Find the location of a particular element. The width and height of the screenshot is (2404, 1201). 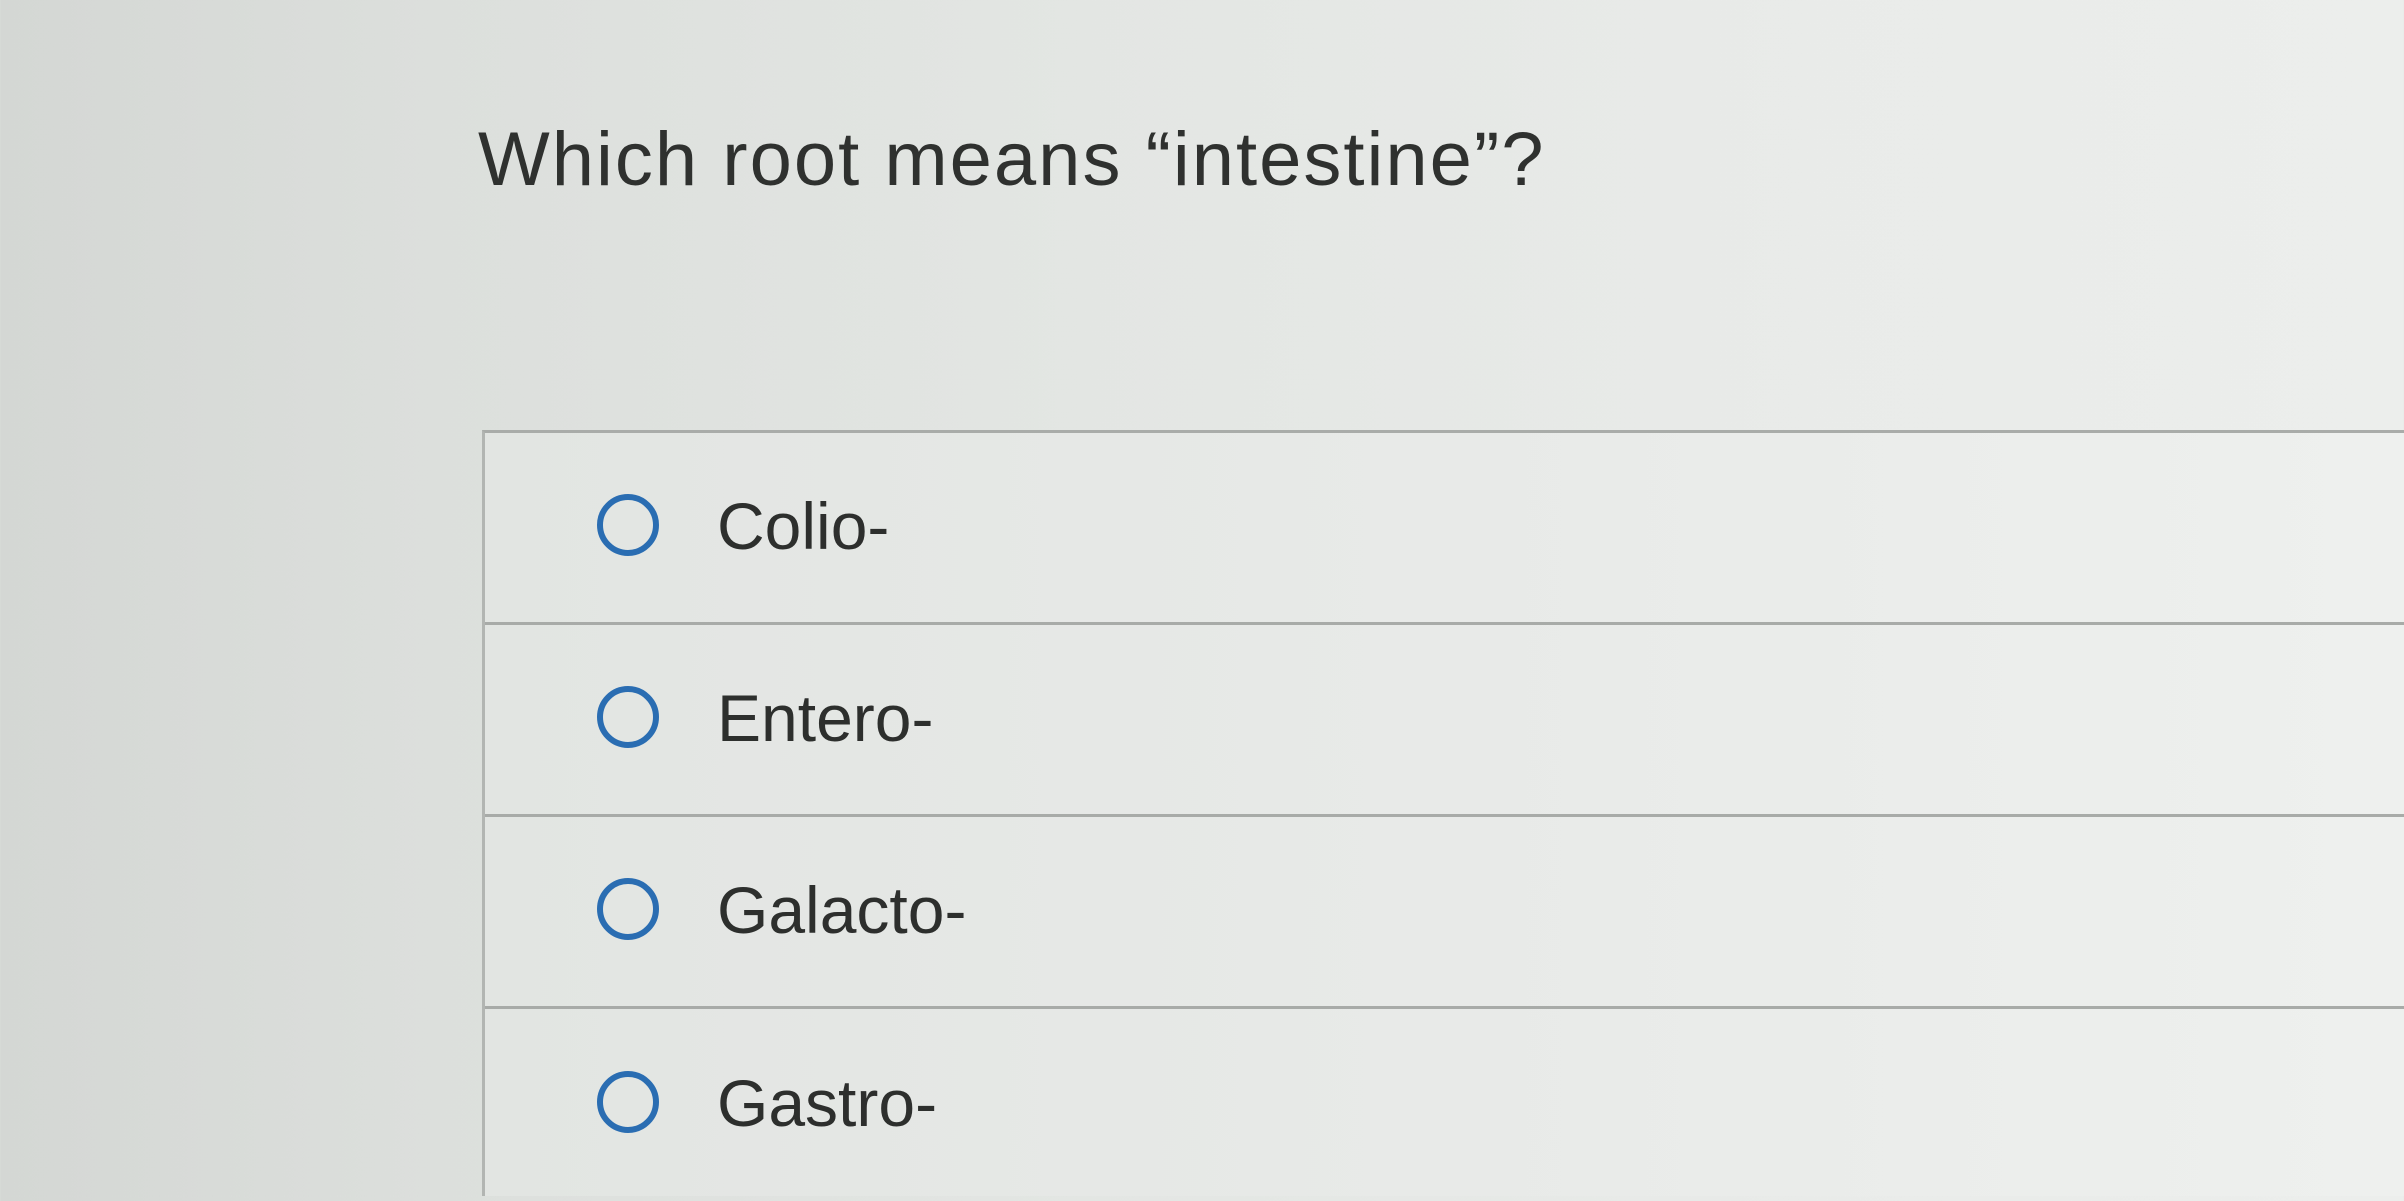

answer-option-entero: Entero- is located at coordinates (1444, 721).